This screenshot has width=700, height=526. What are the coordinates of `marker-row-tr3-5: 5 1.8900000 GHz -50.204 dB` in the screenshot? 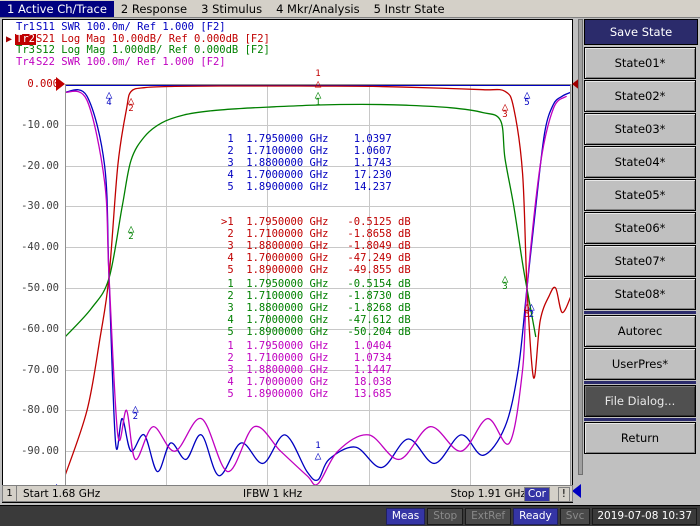 It's located at (315, 332).